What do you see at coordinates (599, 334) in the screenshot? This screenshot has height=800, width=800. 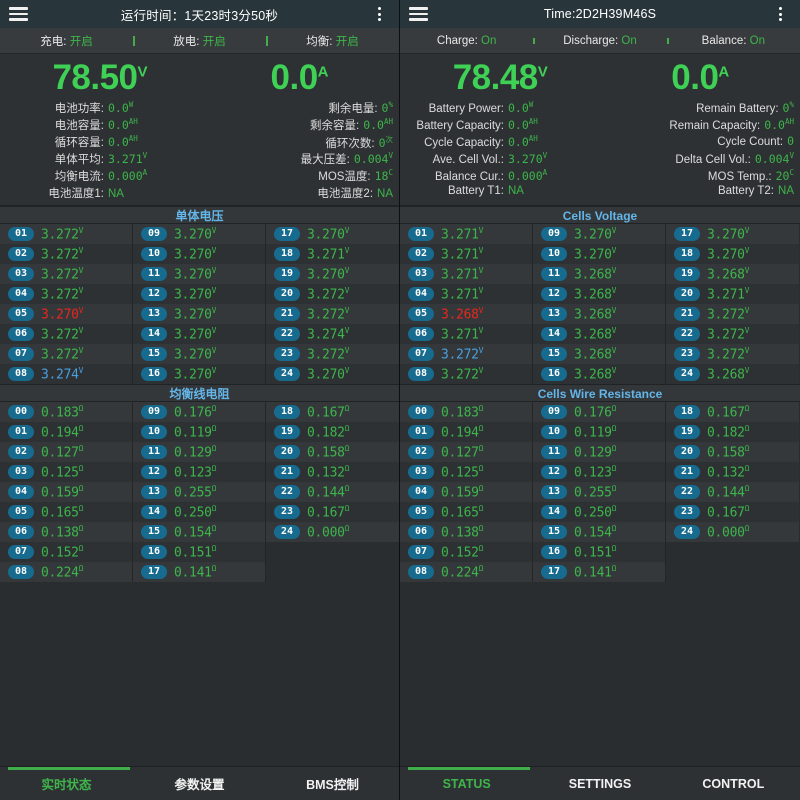 I see `table-row: 14 3.268V` at bounding box center [599, 334].